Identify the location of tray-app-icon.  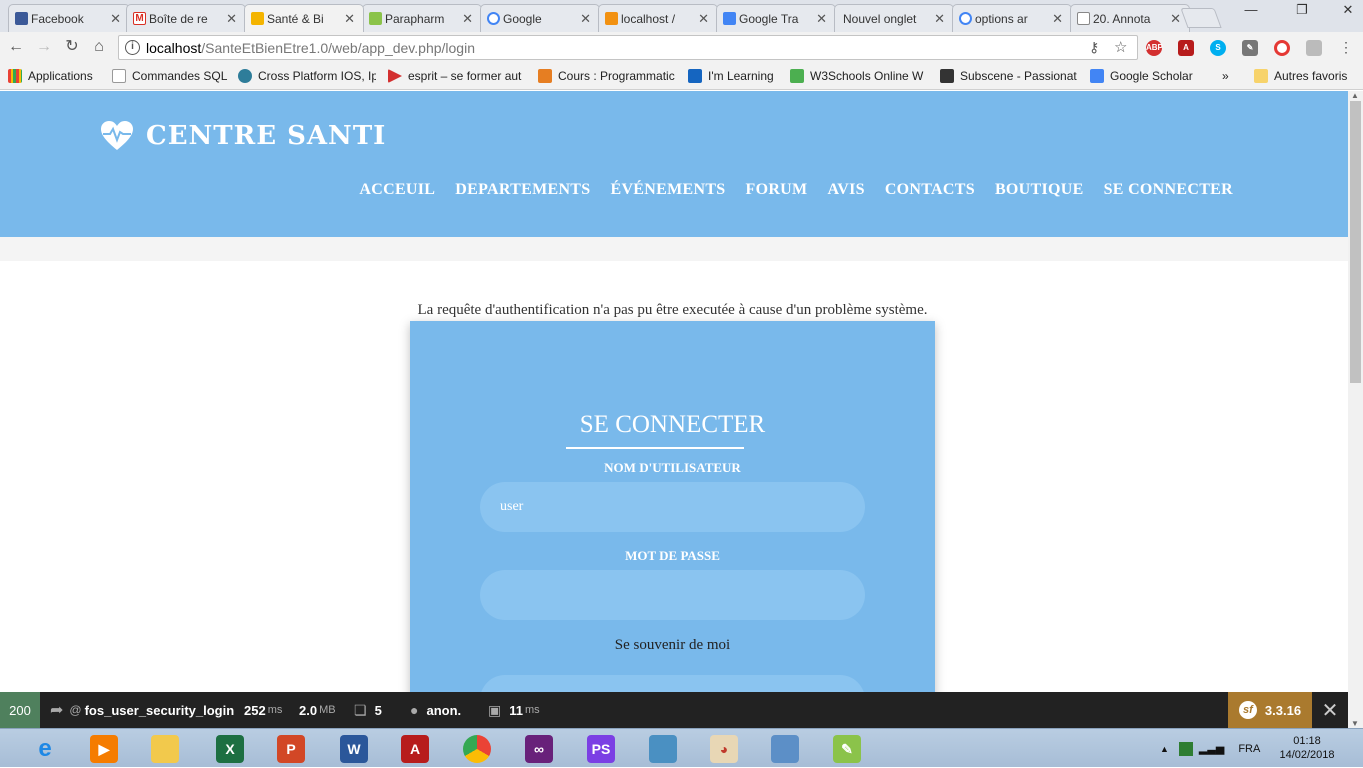
(1185, 748).